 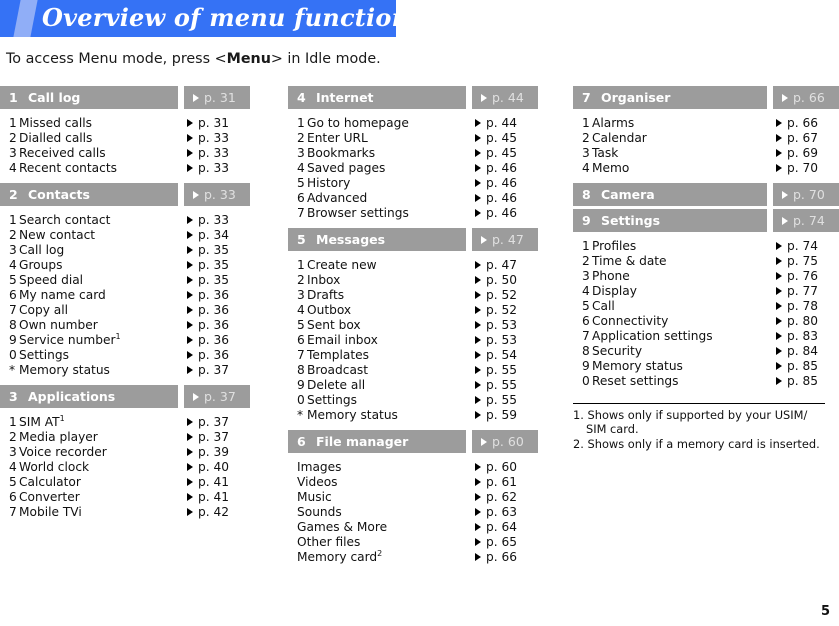 What do you see at coordinates (413, 482) in the screenshot?
I see `menu-item: Videos p. 61` at bounding box center [413, 482].